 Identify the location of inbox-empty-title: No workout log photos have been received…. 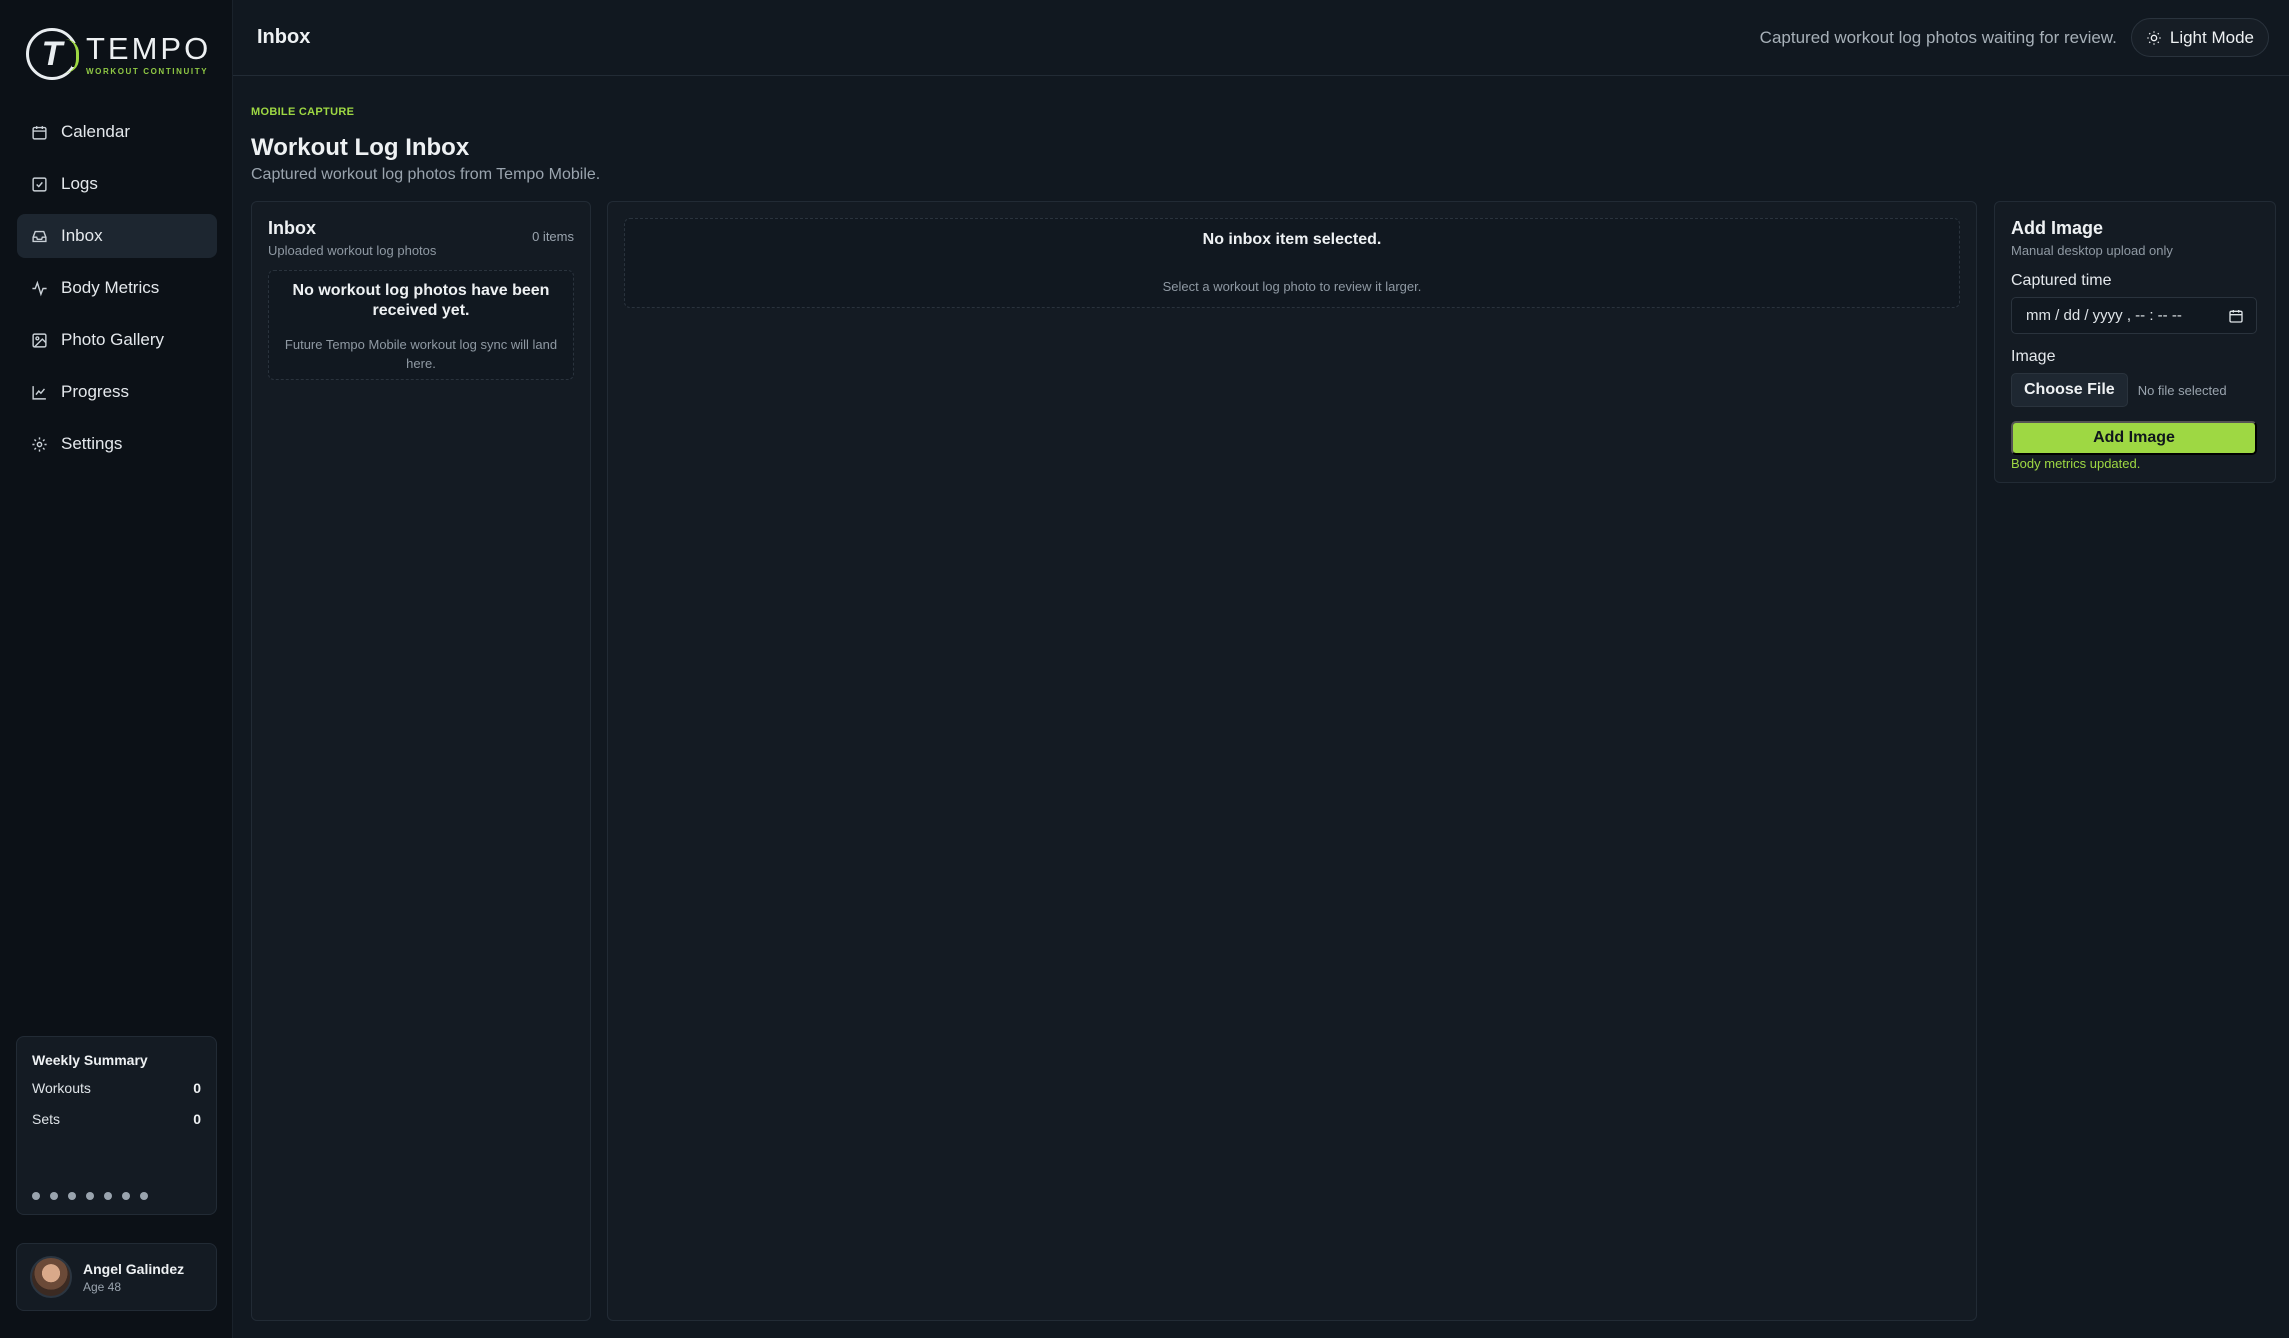
(421, 300).